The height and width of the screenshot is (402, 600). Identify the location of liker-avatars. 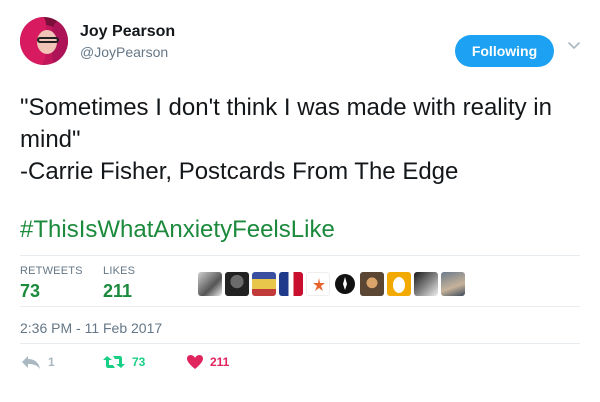
(331, 284).